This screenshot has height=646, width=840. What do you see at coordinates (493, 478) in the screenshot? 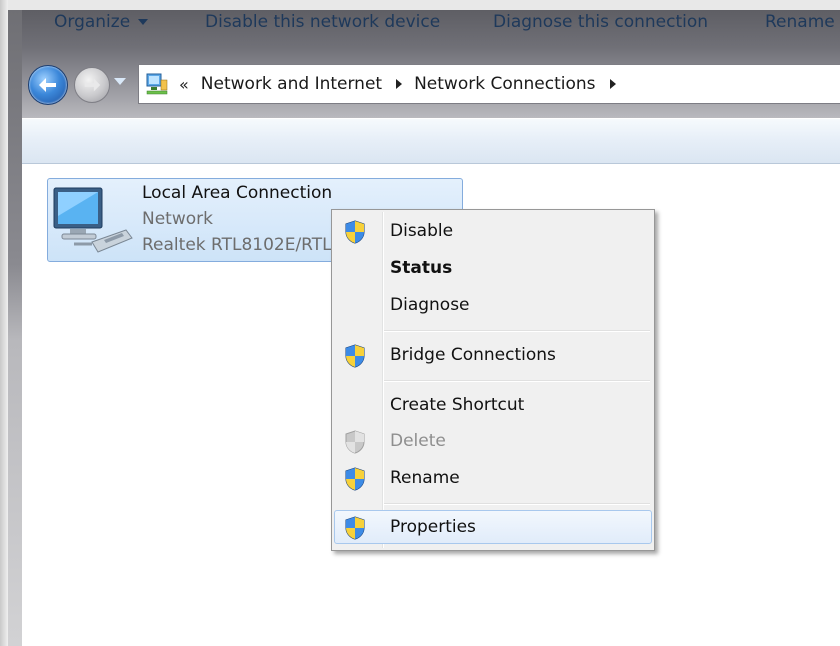
I see `menu-item-rename: Rename` at bounding box center [493, 478].